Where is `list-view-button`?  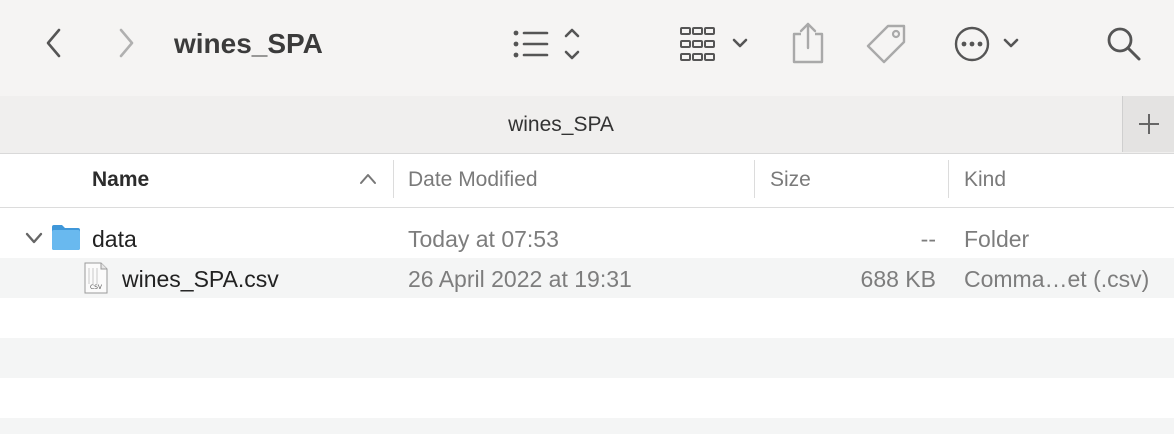 list-view-button is located at coordinates (548, 44).